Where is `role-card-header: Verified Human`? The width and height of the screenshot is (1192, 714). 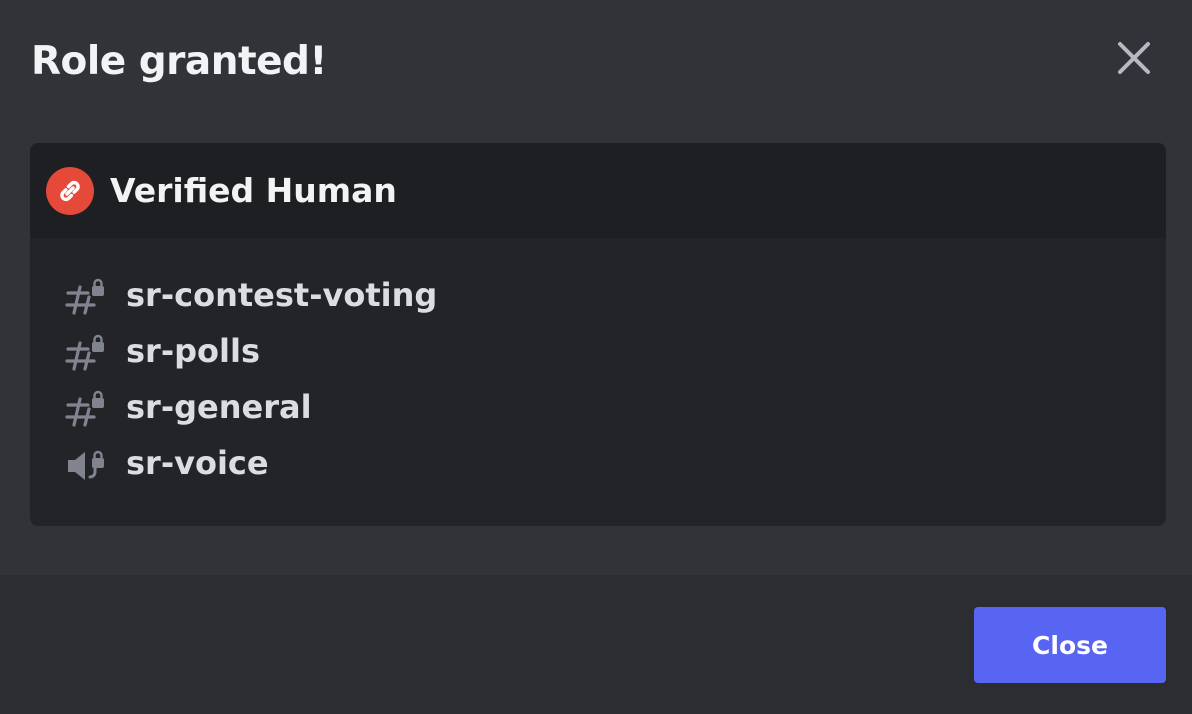 role-card-header: Verified Human is located at coordinates (598, 190).